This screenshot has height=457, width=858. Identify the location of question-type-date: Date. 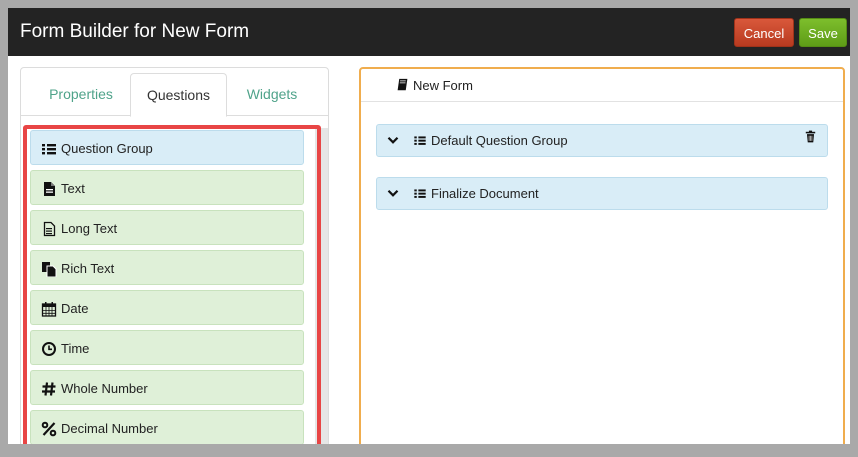
(167, 307).